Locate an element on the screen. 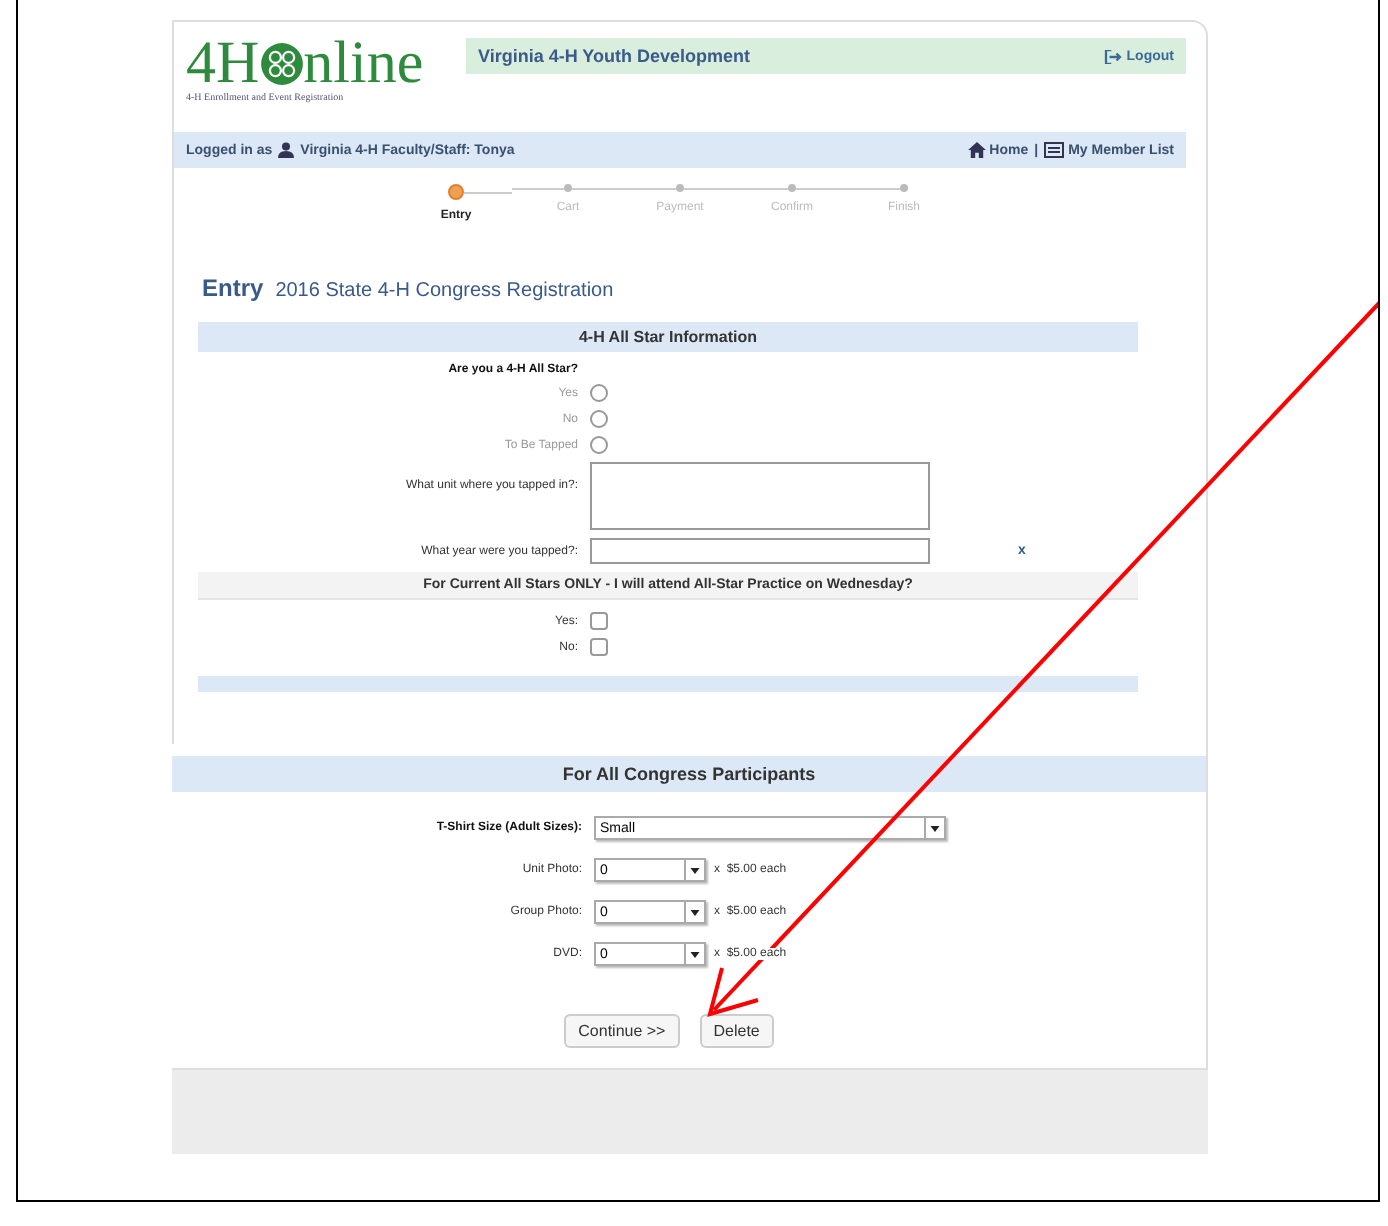 Image resolution: width=1388 pixels, height=1226 pixels. section-header: 4-H All Star Information is located at coordinates (668, 337).